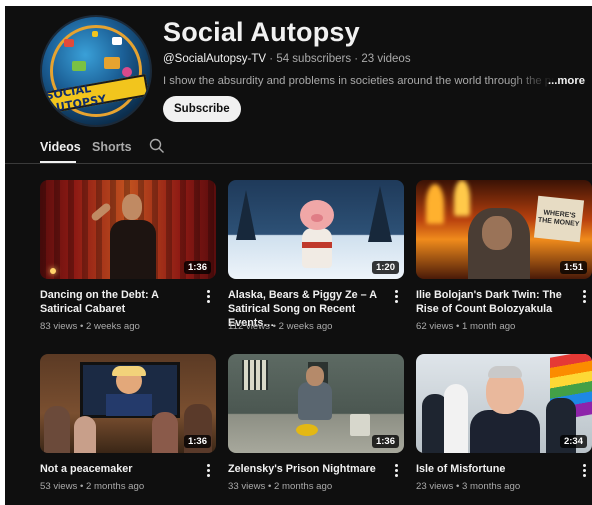 The width and height of the screenshot is (592, 505). What do you see at coordinates (496, 469) in the screenshot?
I see `video-title: Isle of Misfortune` at bounding box center [496, 469].